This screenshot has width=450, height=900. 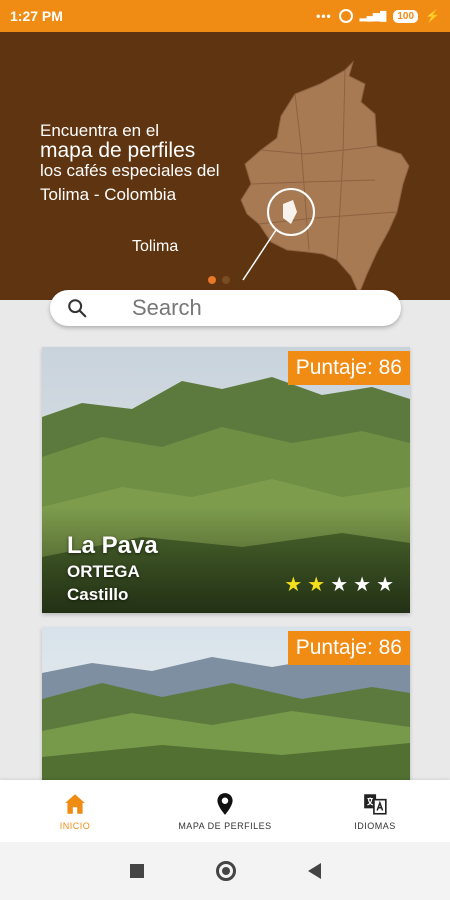 I want to click on rating-stars: ★ ★ ★ ★ ★, so click(x=339, y=585).